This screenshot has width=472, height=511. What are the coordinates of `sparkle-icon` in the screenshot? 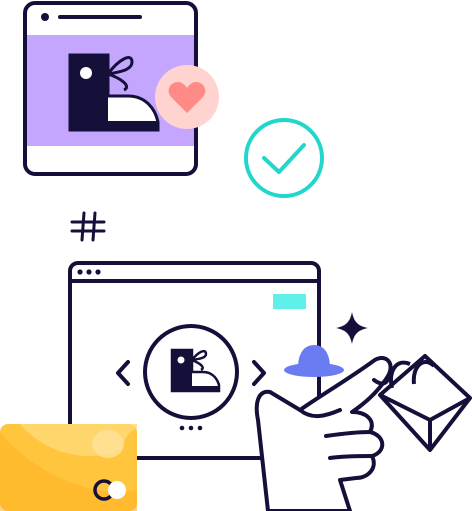 It's located at (352, 328).